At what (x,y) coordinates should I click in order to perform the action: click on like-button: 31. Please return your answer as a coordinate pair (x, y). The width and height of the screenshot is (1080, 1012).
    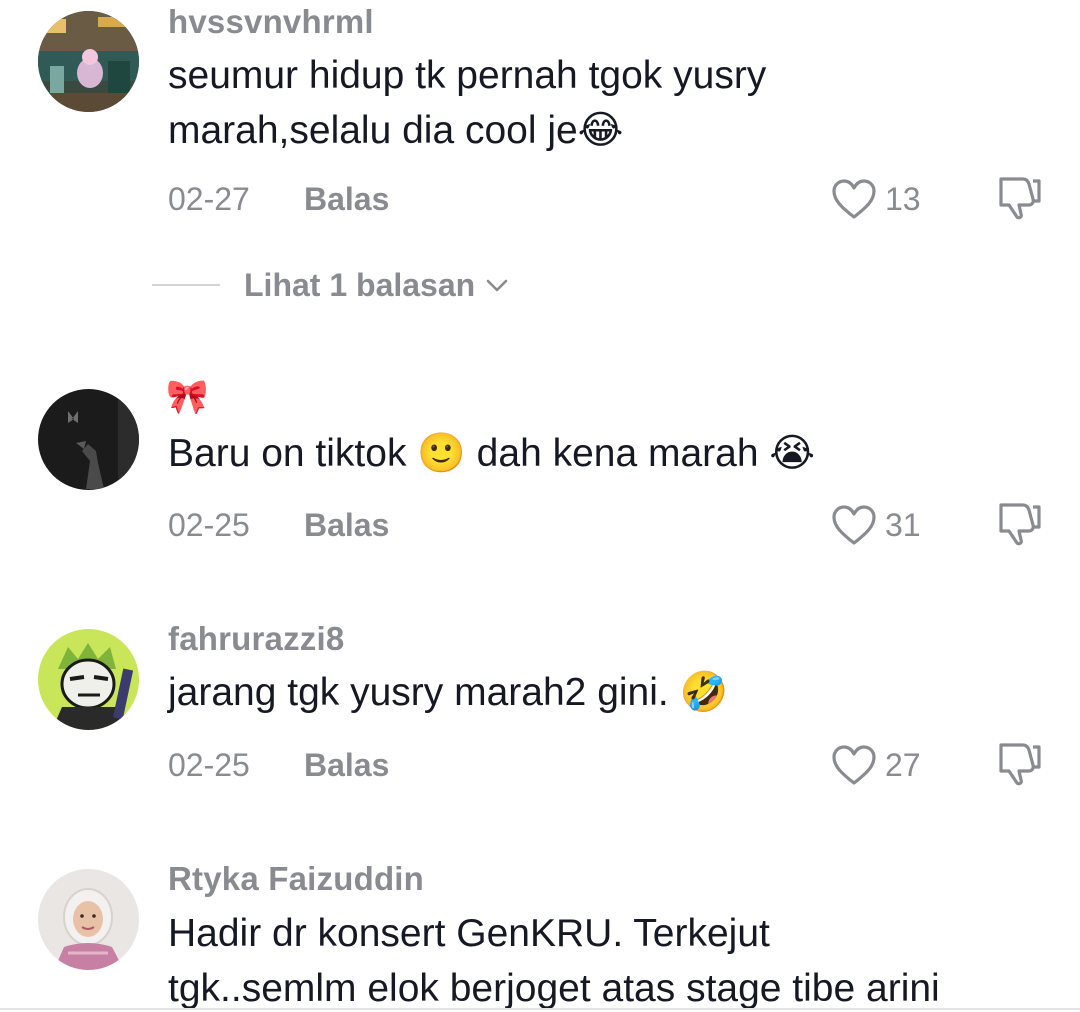
    Looking at the image, I should click on (876, 525).